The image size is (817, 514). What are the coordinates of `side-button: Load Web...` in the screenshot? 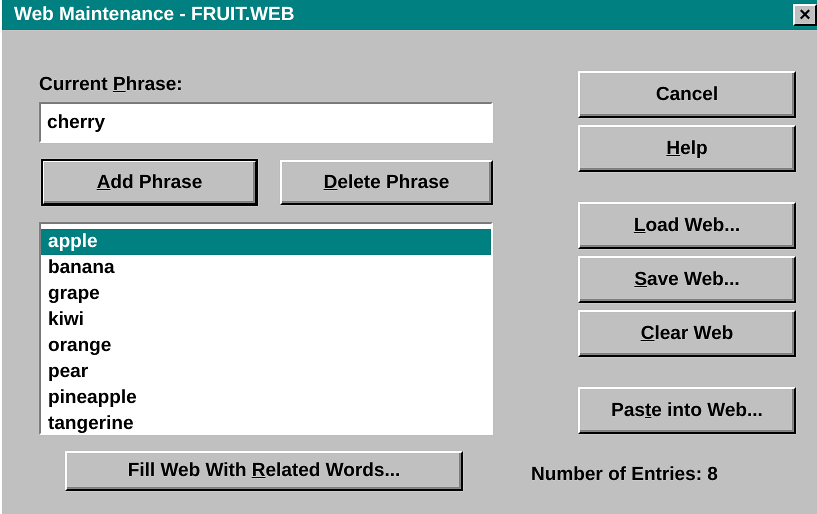 It's located at (687, 225).